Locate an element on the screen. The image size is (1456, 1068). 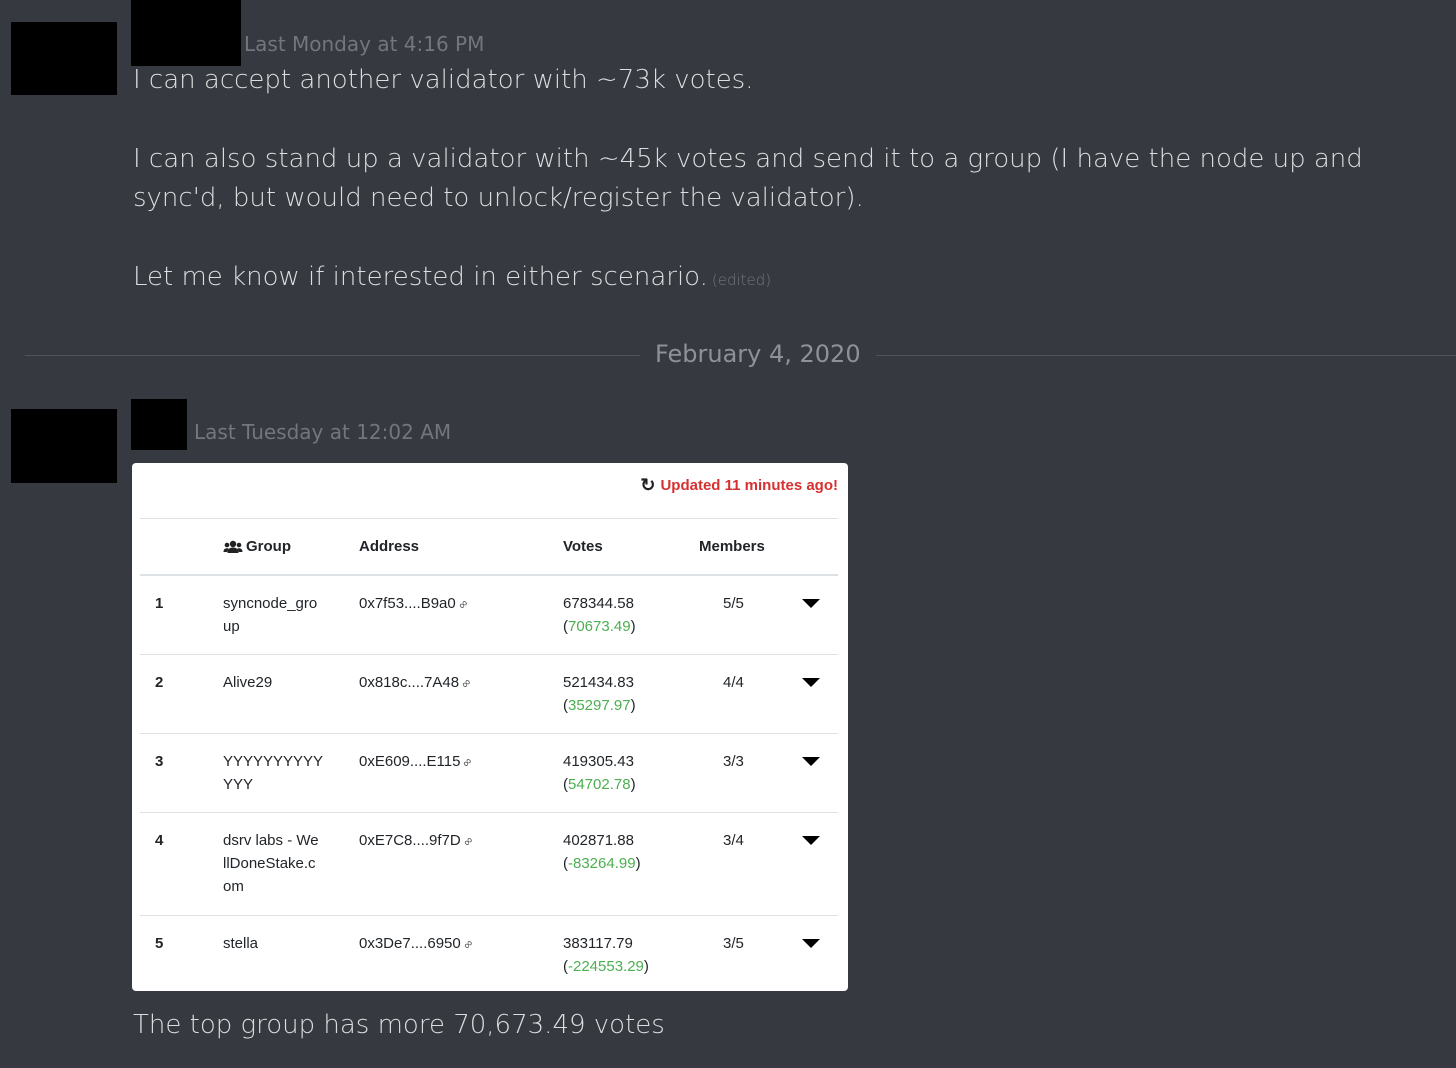
row-address: 0x818c....7A48∞ is located at coordinates (416, 683).